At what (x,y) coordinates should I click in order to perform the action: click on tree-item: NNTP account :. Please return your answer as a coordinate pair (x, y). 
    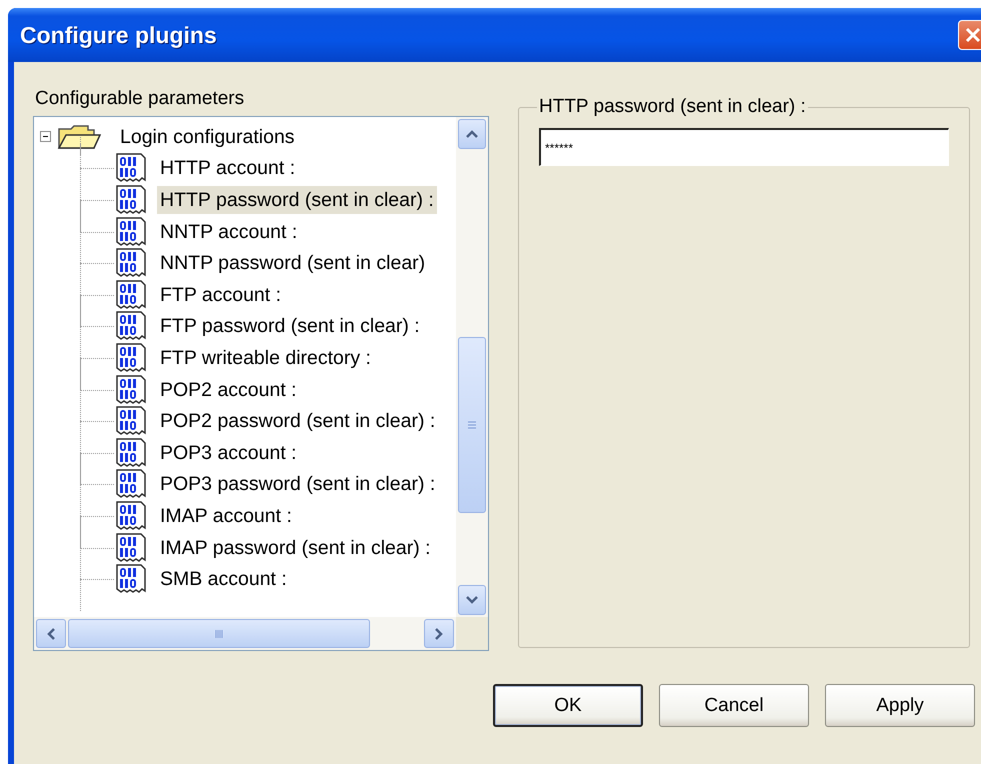
    Looking at the image, I should click on (228, 232).